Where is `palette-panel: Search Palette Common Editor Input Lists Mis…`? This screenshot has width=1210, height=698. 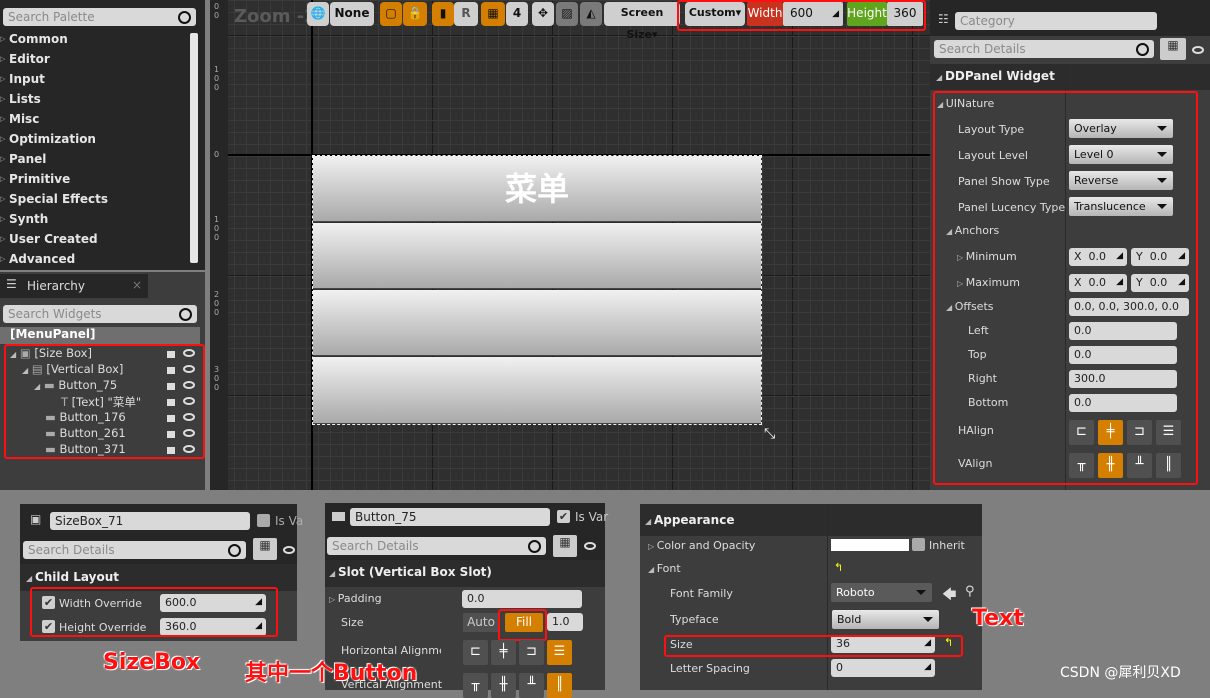 palette-panel: Search Palette Common Editor Input Lists Mis… is located at coordinates (102, 135).